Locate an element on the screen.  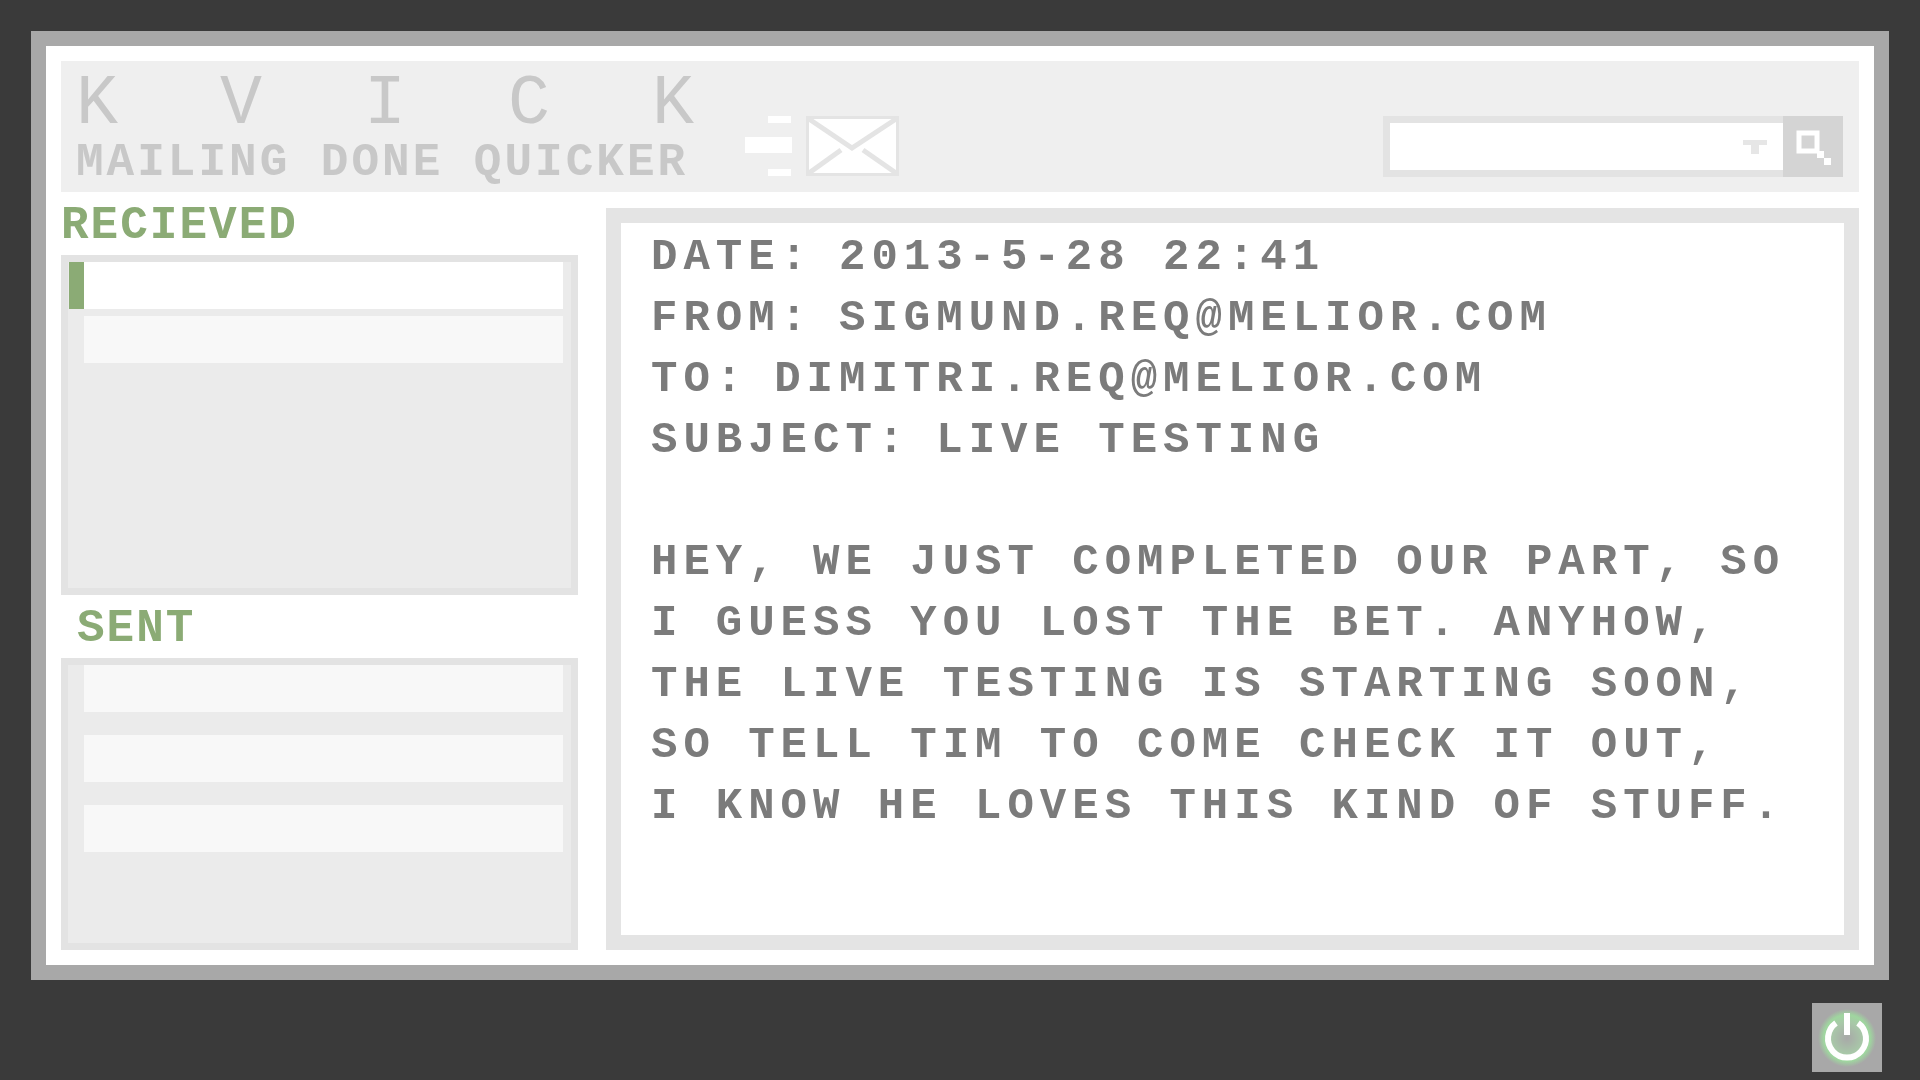
search-button is located at coordinates (1813, 146).